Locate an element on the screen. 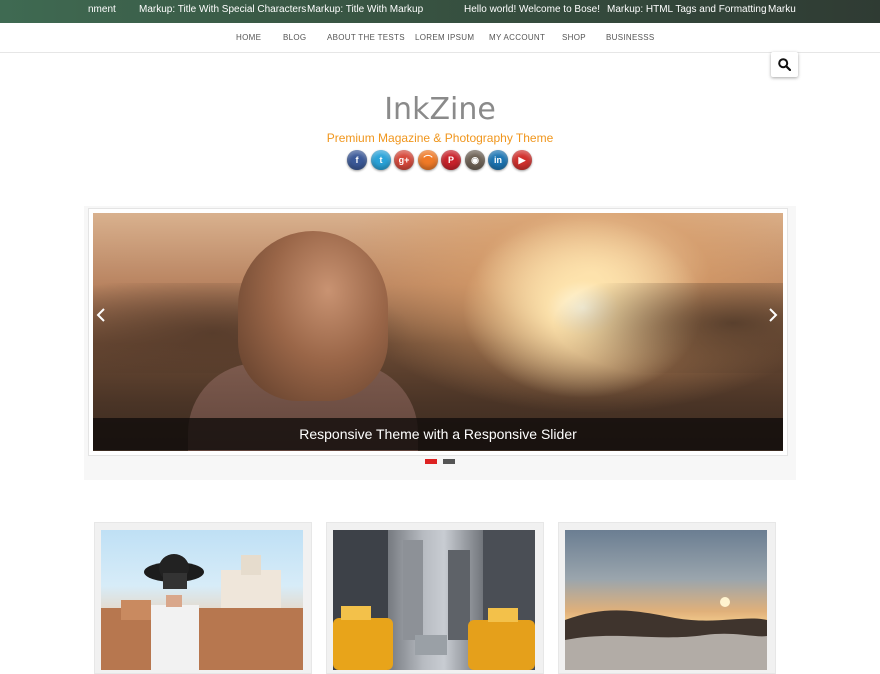 The width and height of the screenshot is (880, 674). ticker-item: Markup: Title With Markup is located at coordinates (365, 9).